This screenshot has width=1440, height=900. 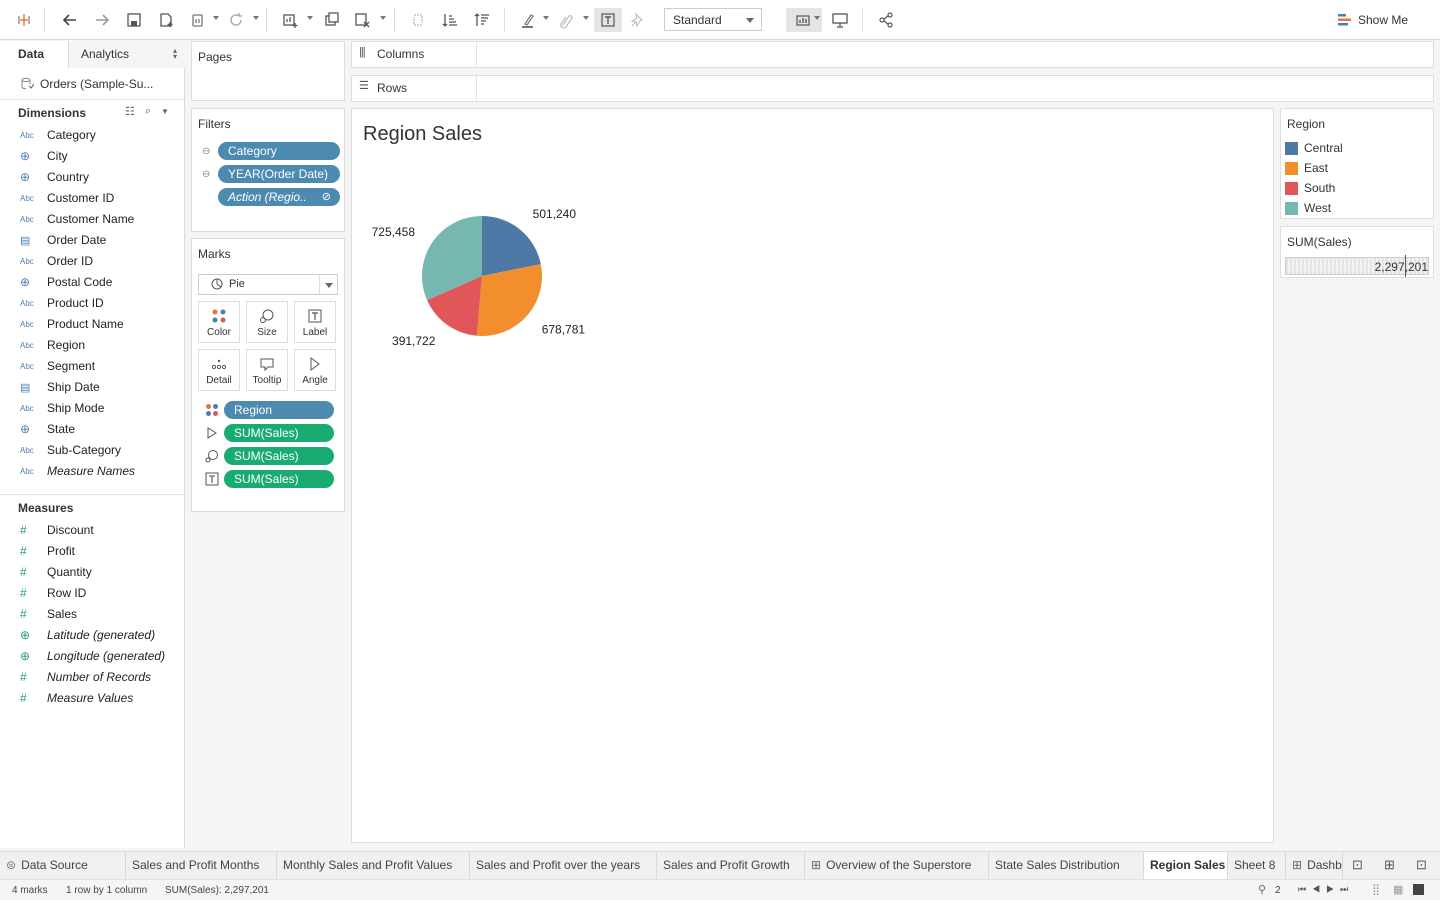 What do you see at coordinates (1186, 866) in the screenshot?
I see `sheet-tab: Region Sales` at bounding box center [1186, 866].